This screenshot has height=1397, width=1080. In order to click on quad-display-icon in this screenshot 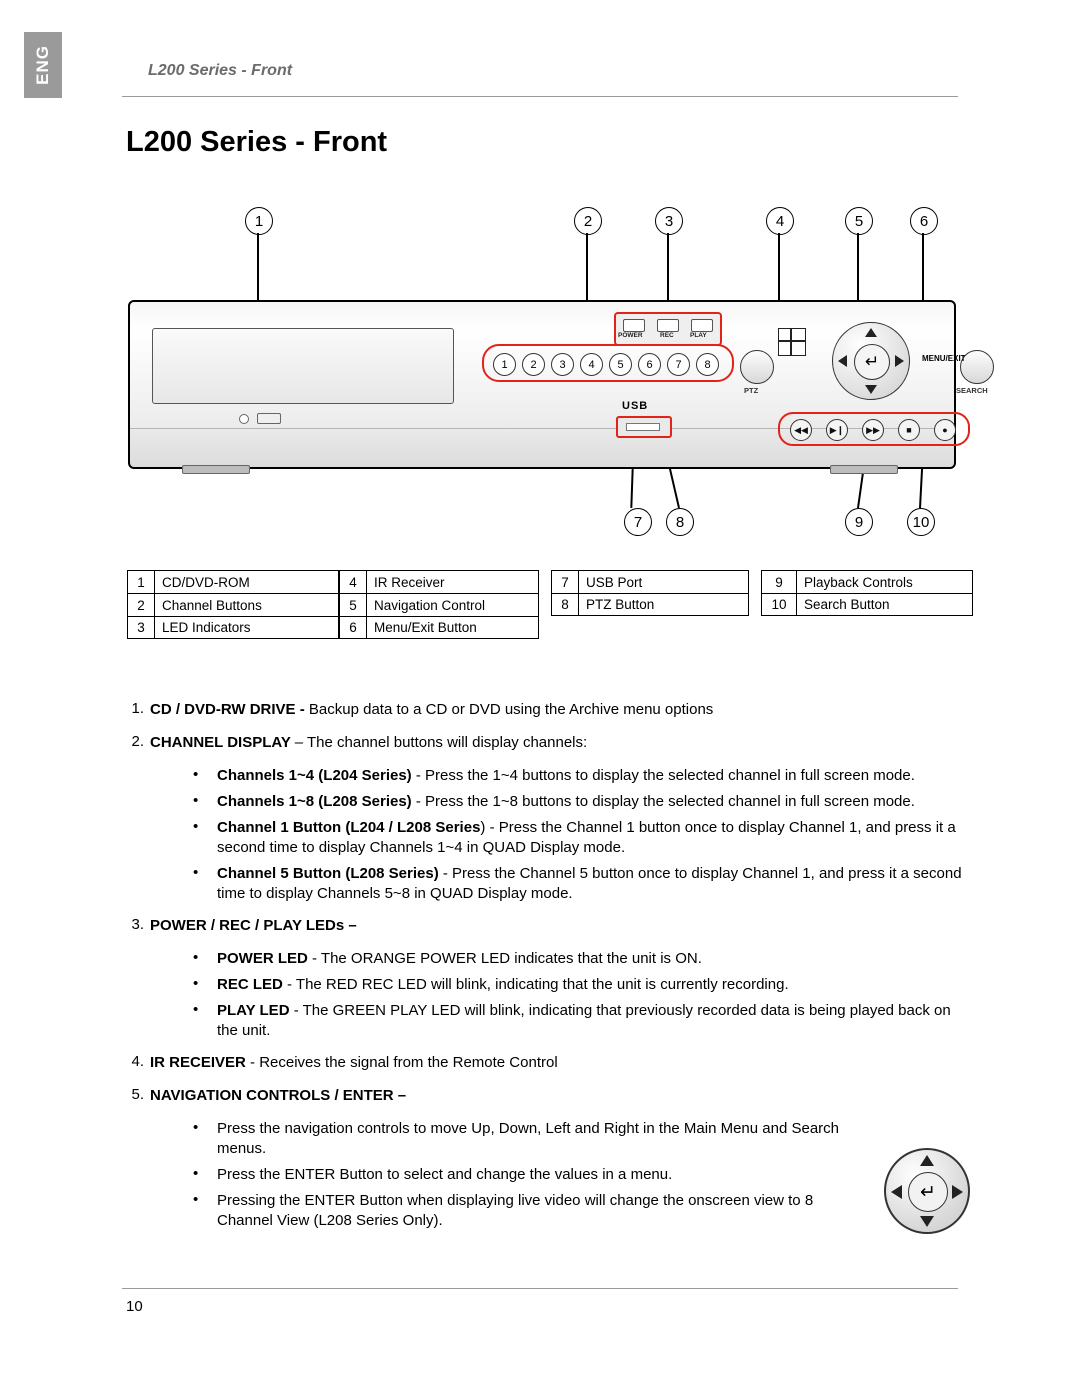, I will do `click(792, 342)`.